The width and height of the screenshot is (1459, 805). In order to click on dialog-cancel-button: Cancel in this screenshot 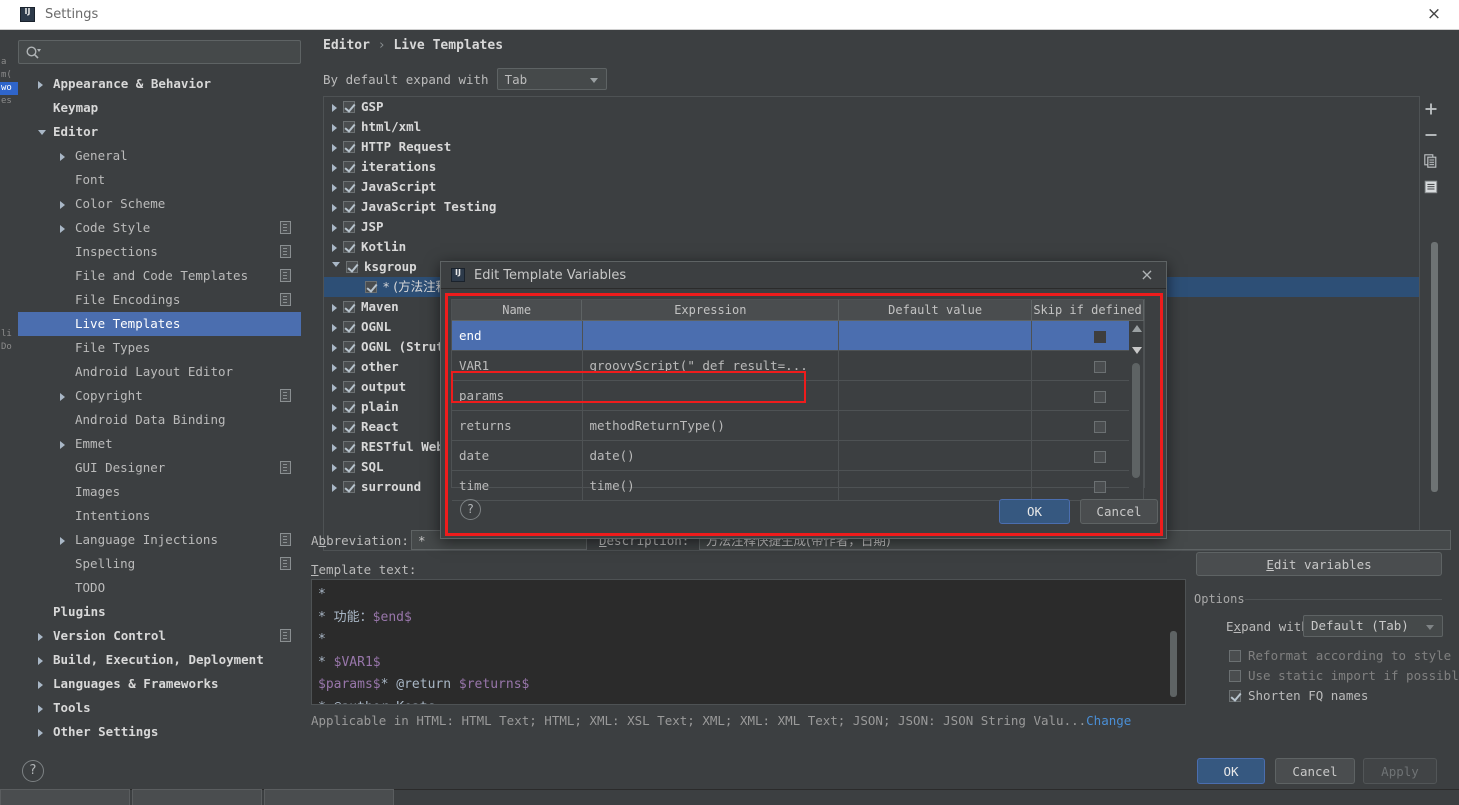, I will do `click(1119, 511)`.